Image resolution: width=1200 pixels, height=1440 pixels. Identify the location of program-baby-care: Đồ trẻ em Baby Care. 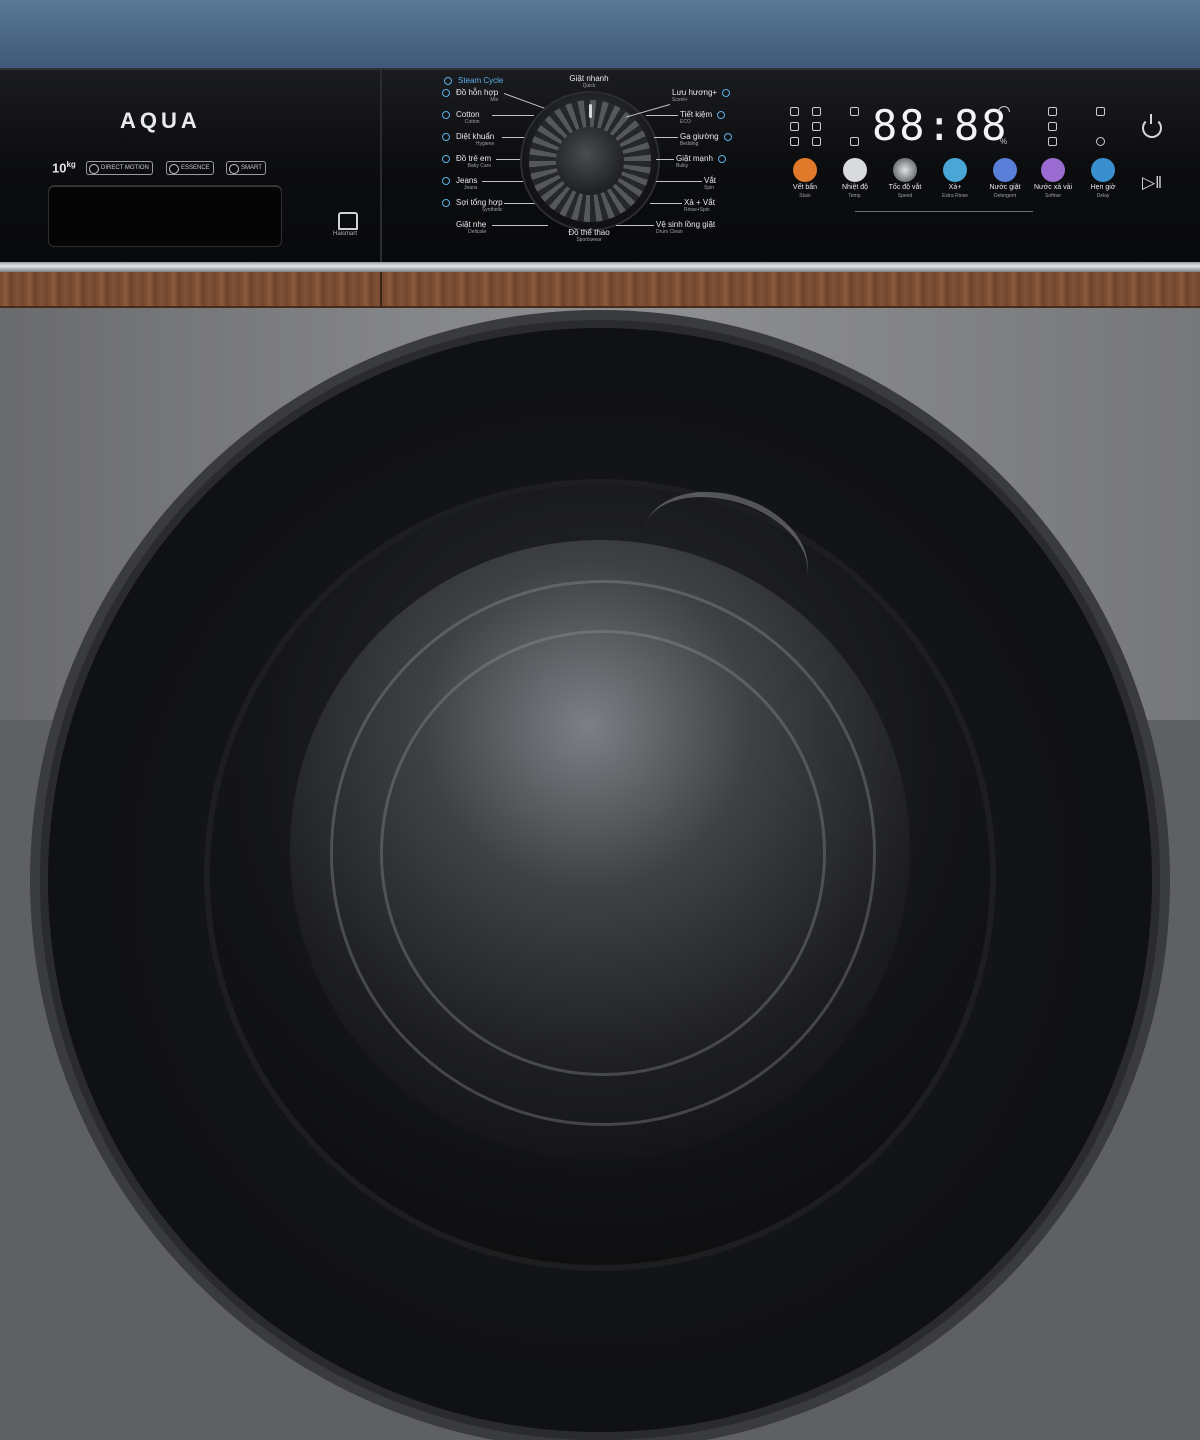
(466, 161).